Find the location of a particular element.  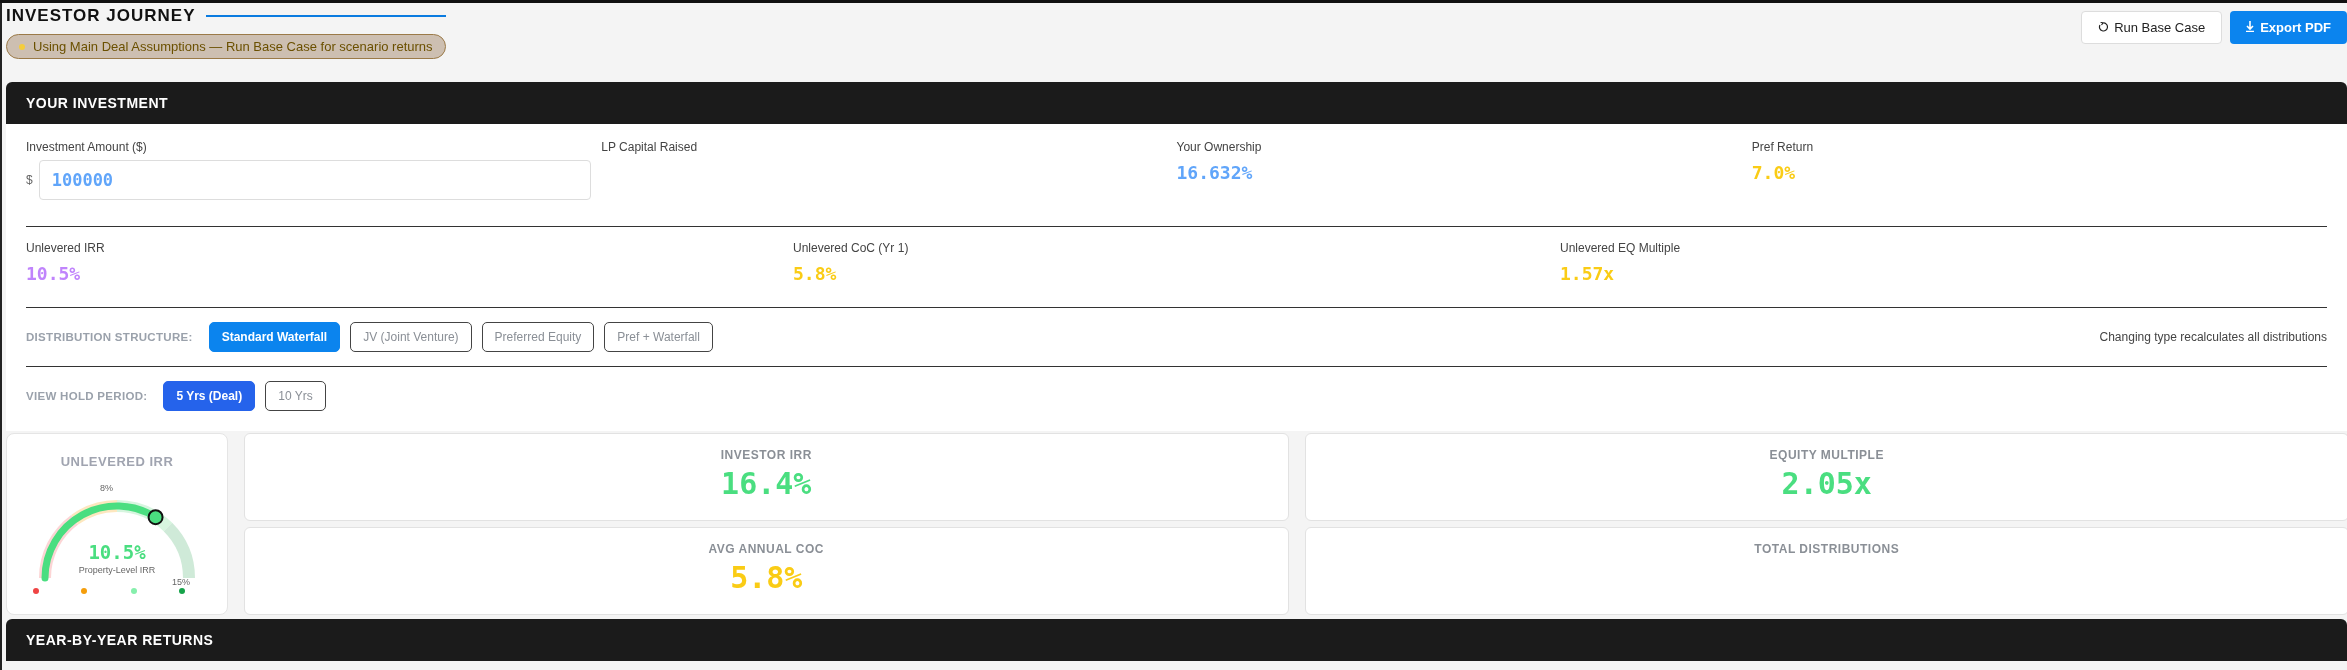

note-text: Changing type recalculates all distributions is located at coordinates (2213, 337).